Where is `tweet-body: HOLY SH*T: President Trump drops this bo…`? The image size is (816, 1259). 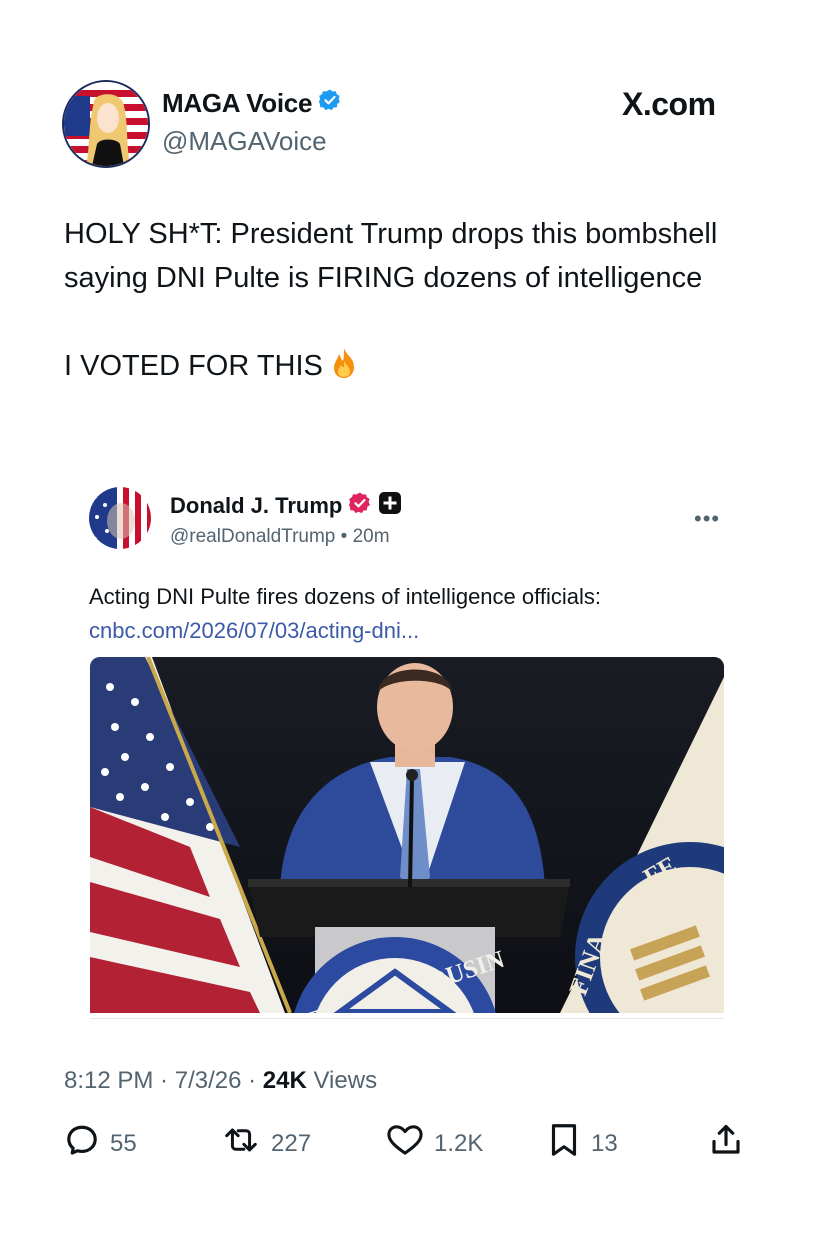
tweet-body: HOLY SH*T: President Trump drops this bo… is located at coordinates (414, 302).